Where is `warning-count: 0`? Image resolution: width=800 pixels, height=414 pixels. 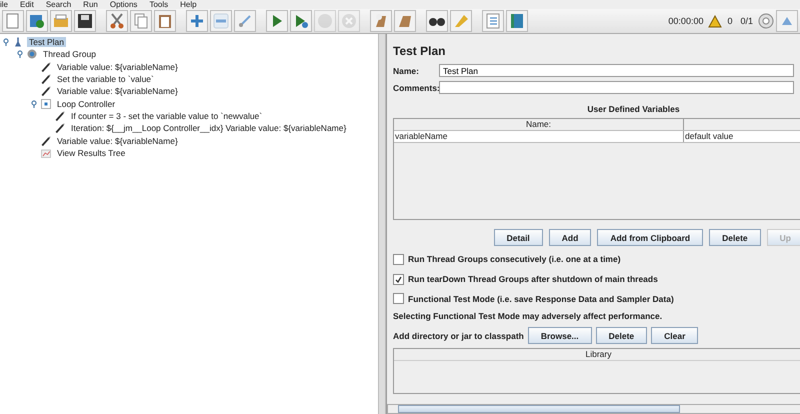
warning-count: 0 is located at coordinates (729, 21).